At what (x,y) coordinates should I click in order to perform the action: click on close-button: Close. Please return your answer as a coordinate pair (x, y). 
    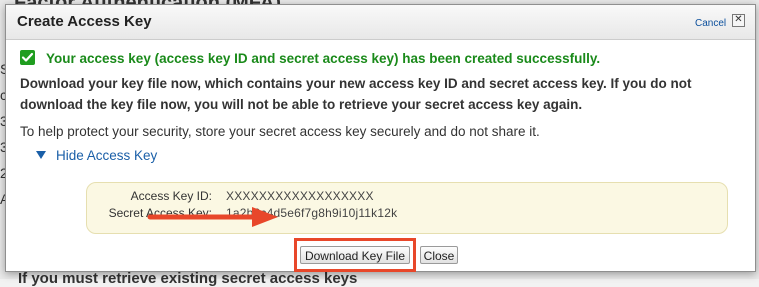
    Looking at the image, I should click on (439, 255).